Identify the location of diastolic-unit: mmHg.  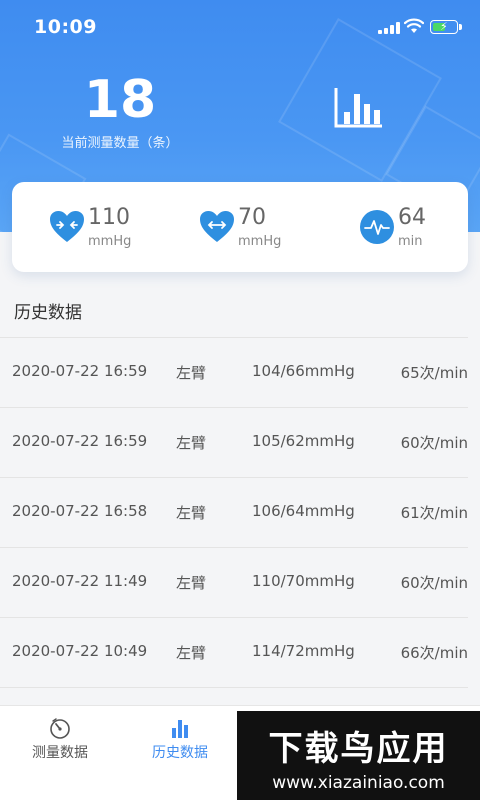
(260, 241).